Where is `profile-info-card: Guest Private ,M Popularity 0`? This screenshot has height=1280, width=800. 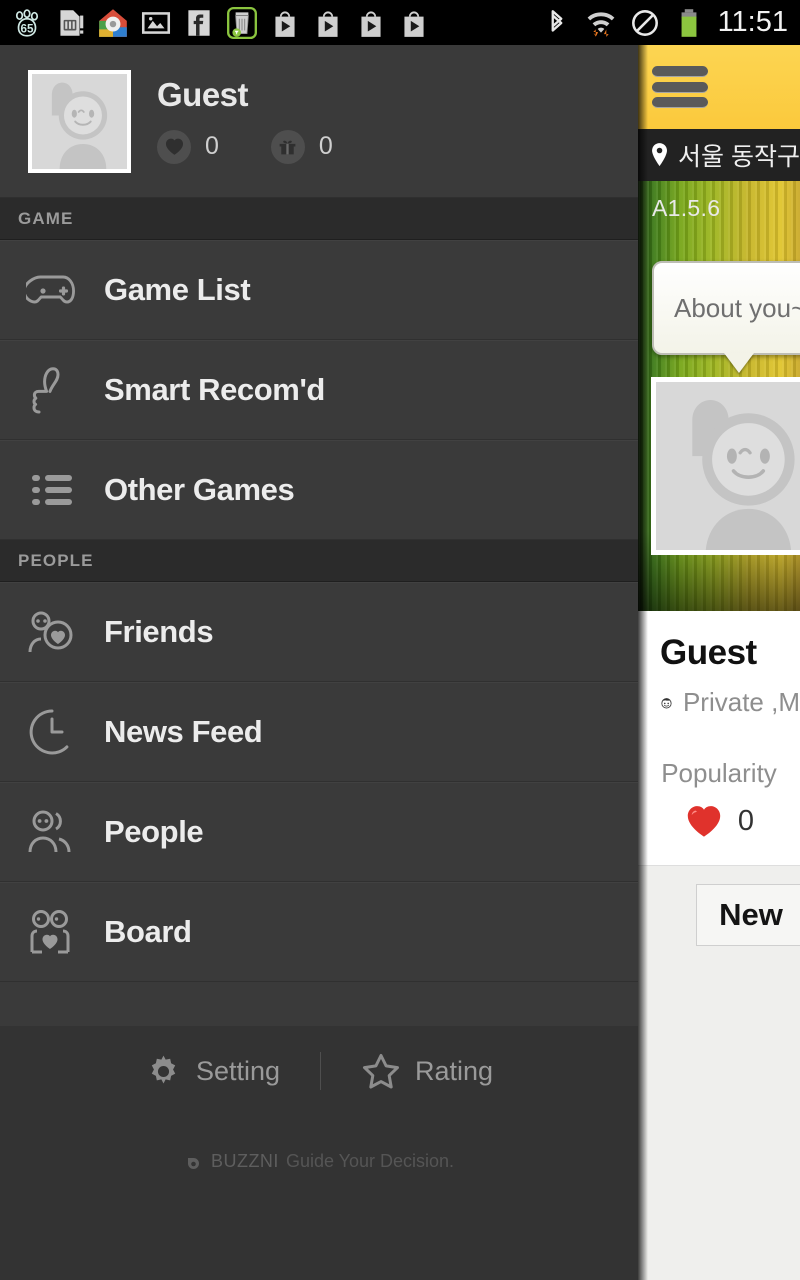 profile-info-card: Guest Private ,M Popularity 0 is located at coordinates (719, 738).